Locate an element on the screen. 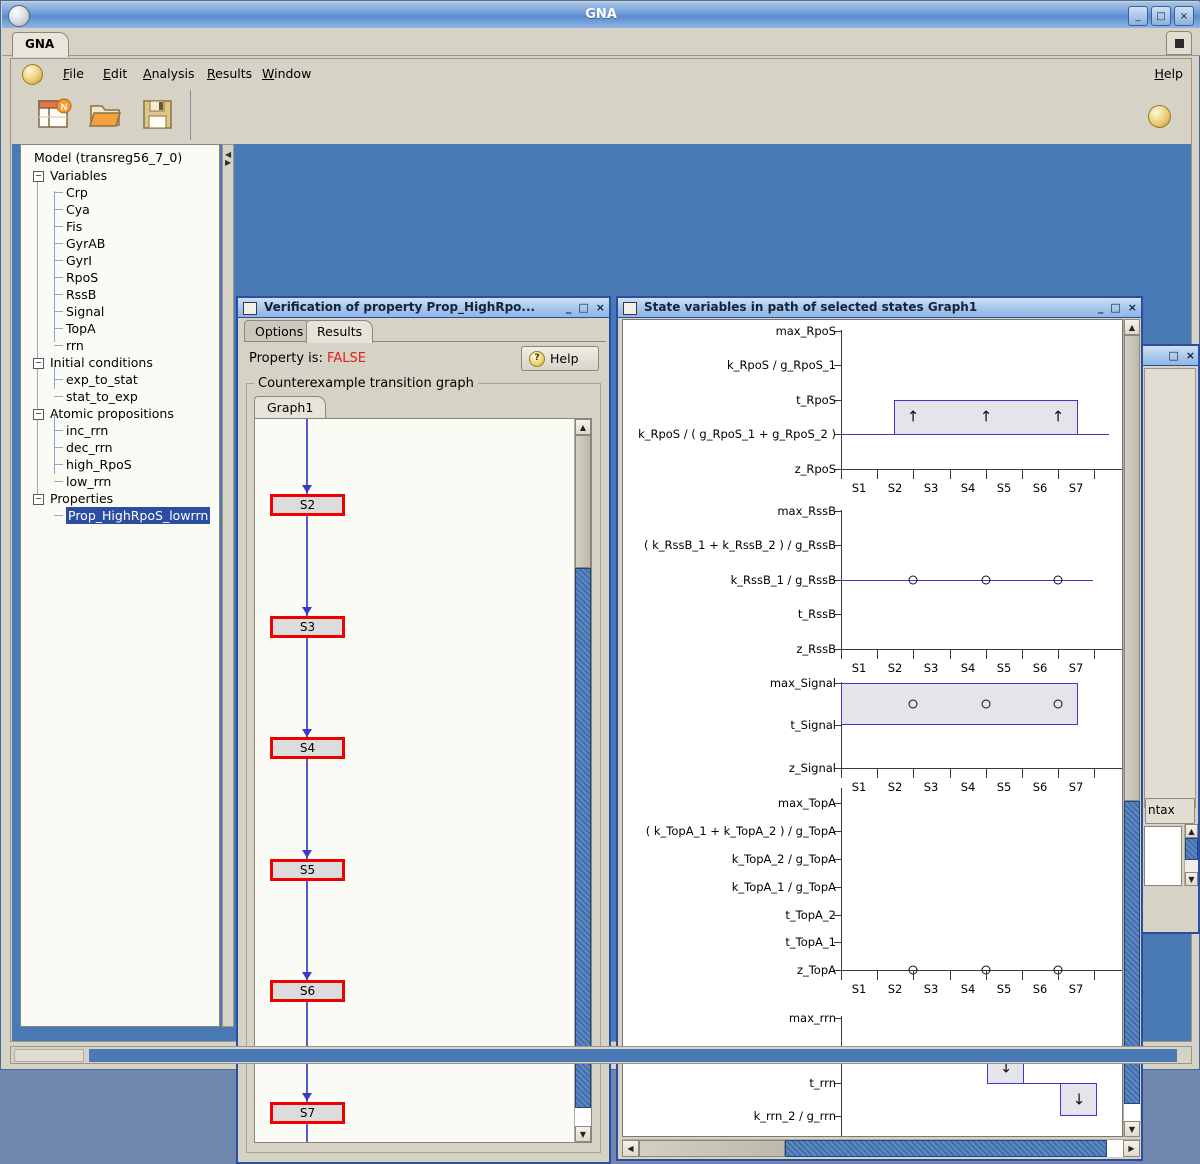 The image size is (1200, 1164). tree-item-low-rrn: low_rrn is located at coordinates (88, 481).